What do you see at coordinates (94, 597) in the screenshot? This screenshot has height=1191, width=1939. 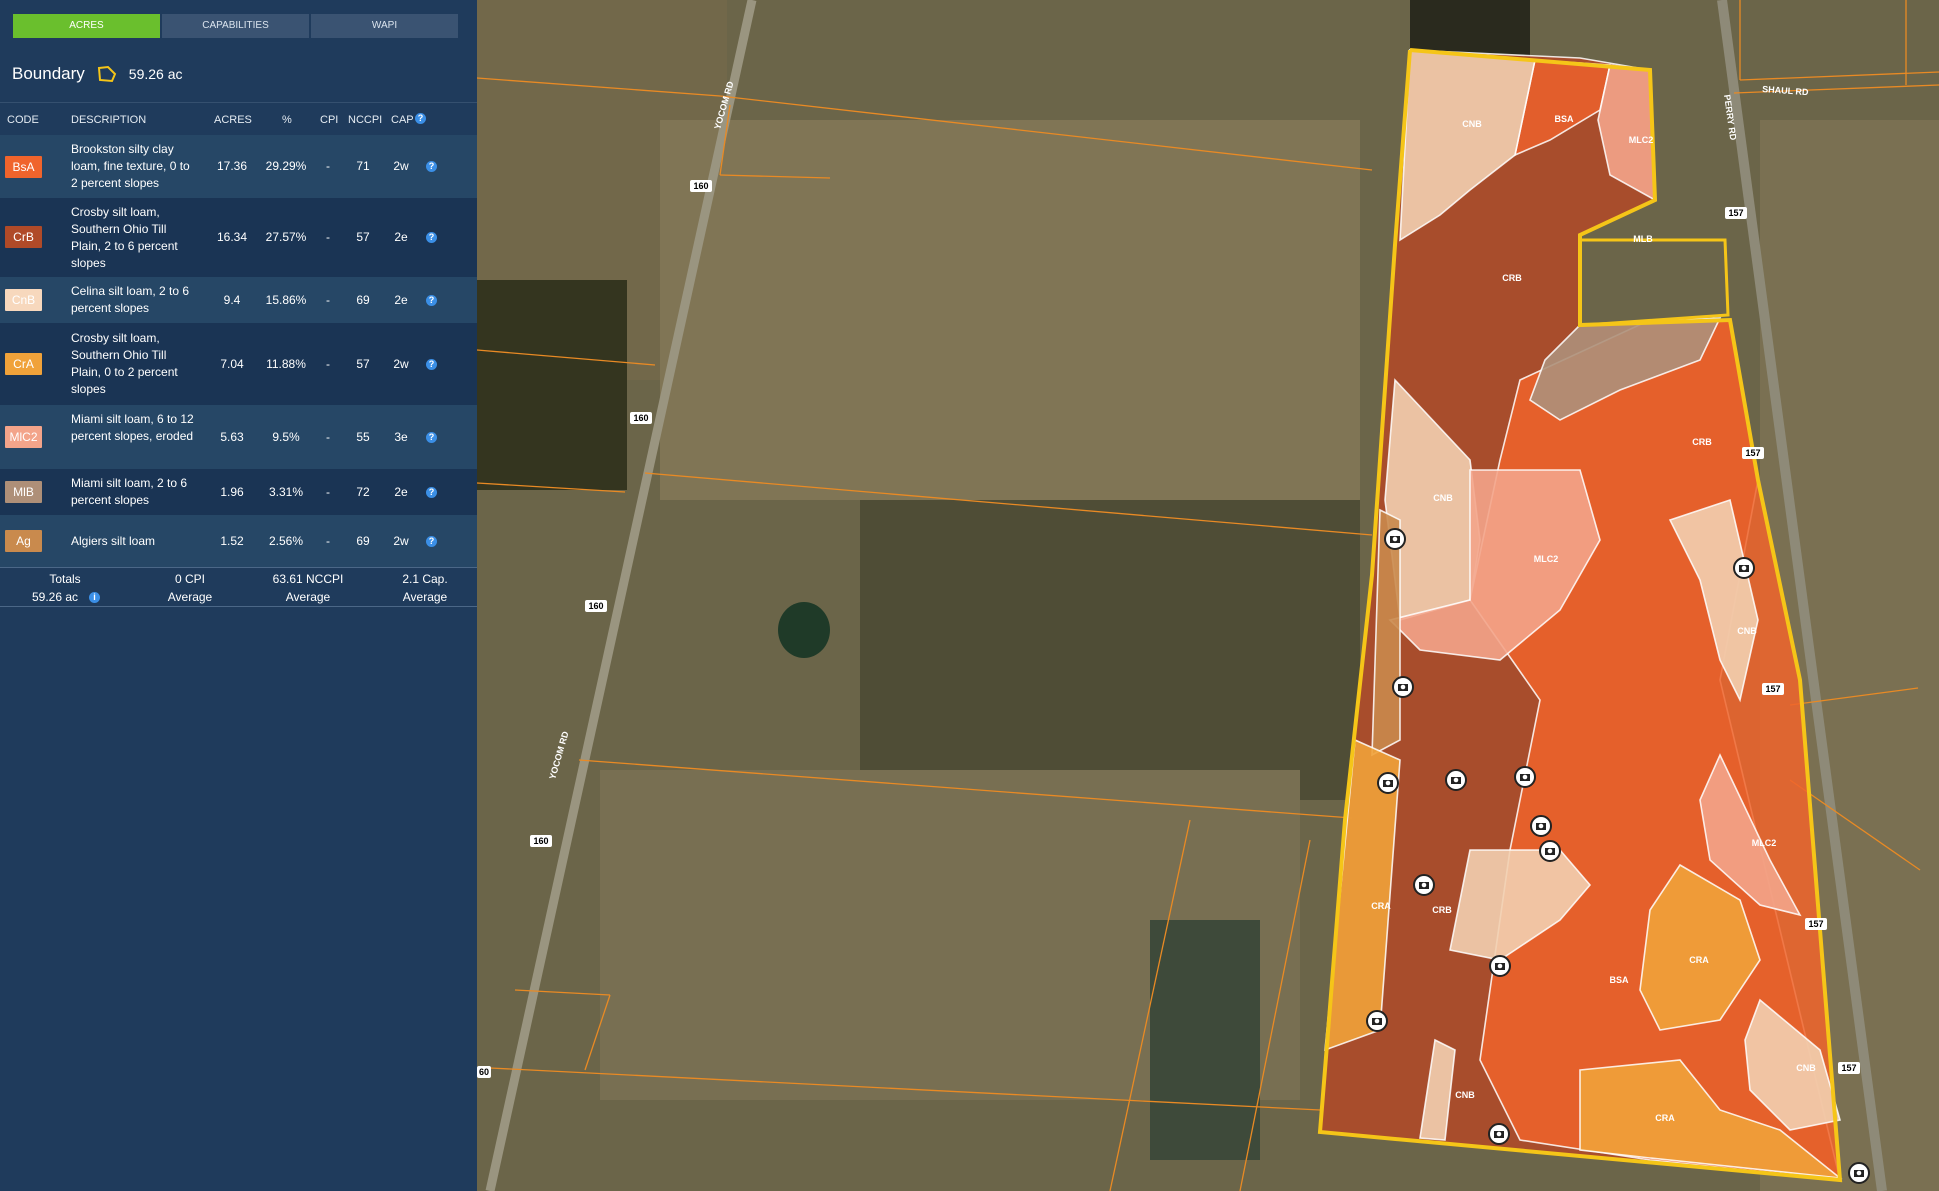 I see `totals-info-icon: i` at bounding box center [94, 597].